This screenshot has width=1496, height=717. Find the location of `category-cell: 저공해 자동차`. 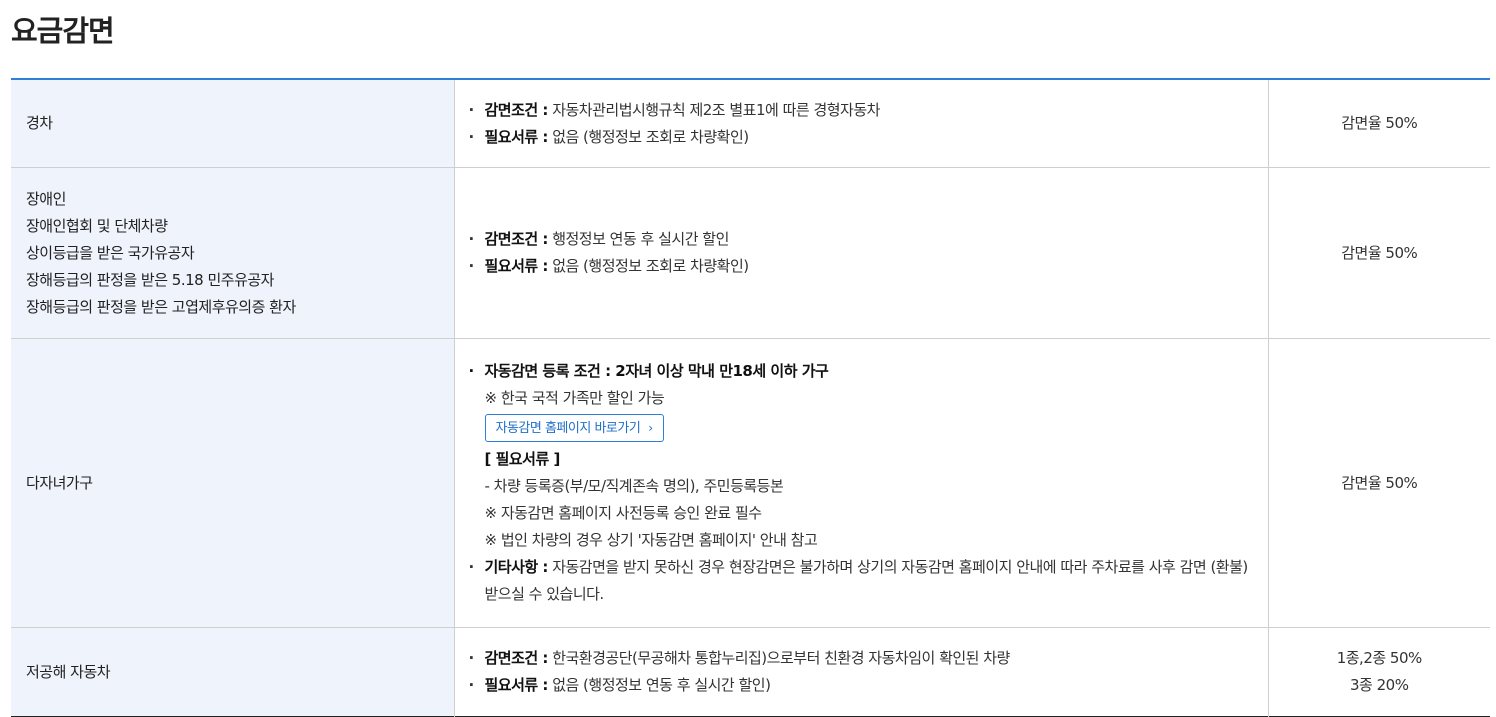

category-cell: 저공해 자동차 is located at coordinates (232, 672).